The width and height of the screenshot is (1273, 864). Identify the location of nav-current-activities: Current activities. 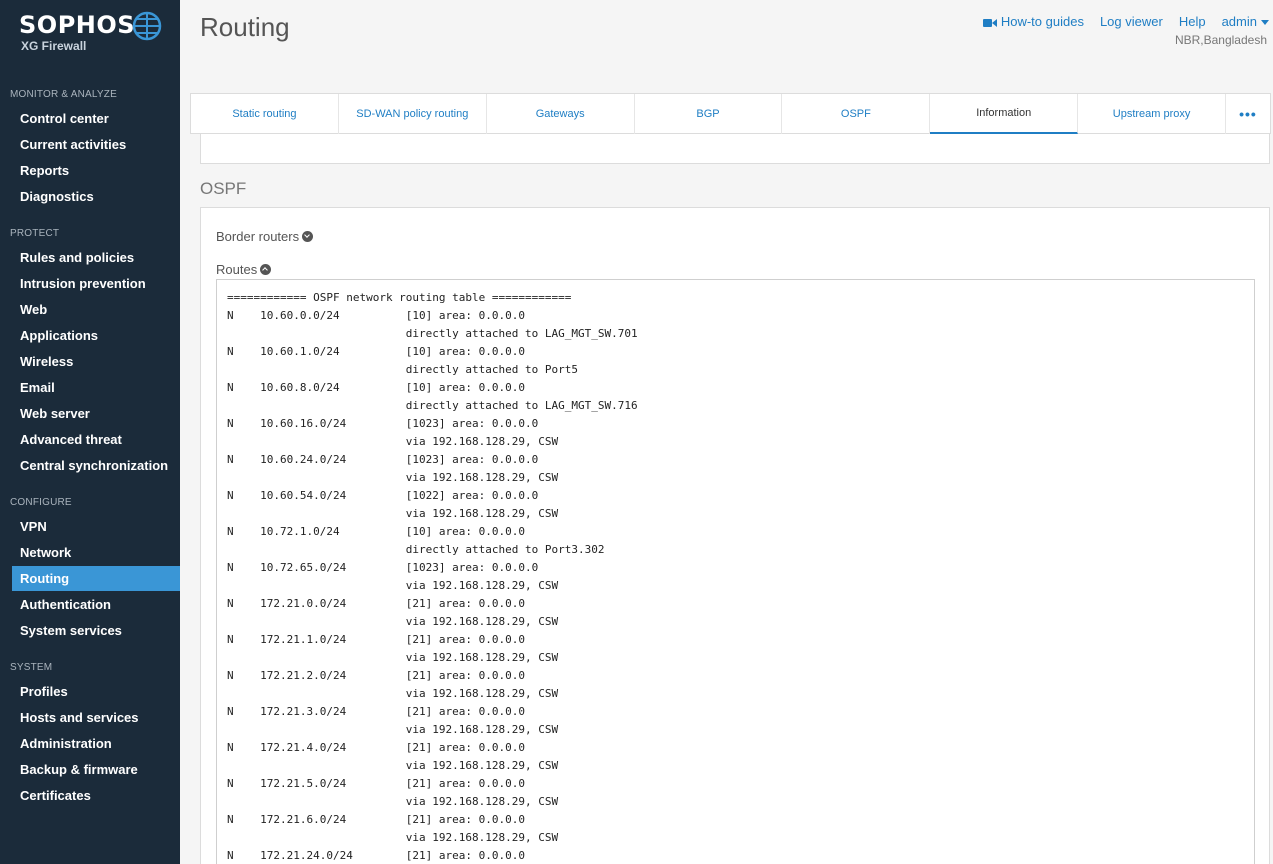
(96, 144).